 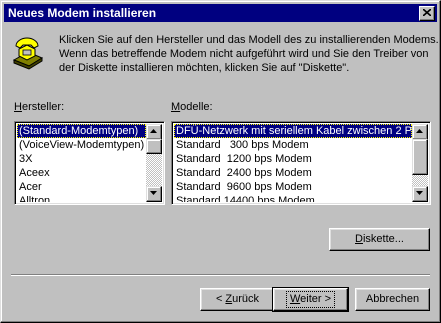 I want to click on separator, so click(x=220, y=275).